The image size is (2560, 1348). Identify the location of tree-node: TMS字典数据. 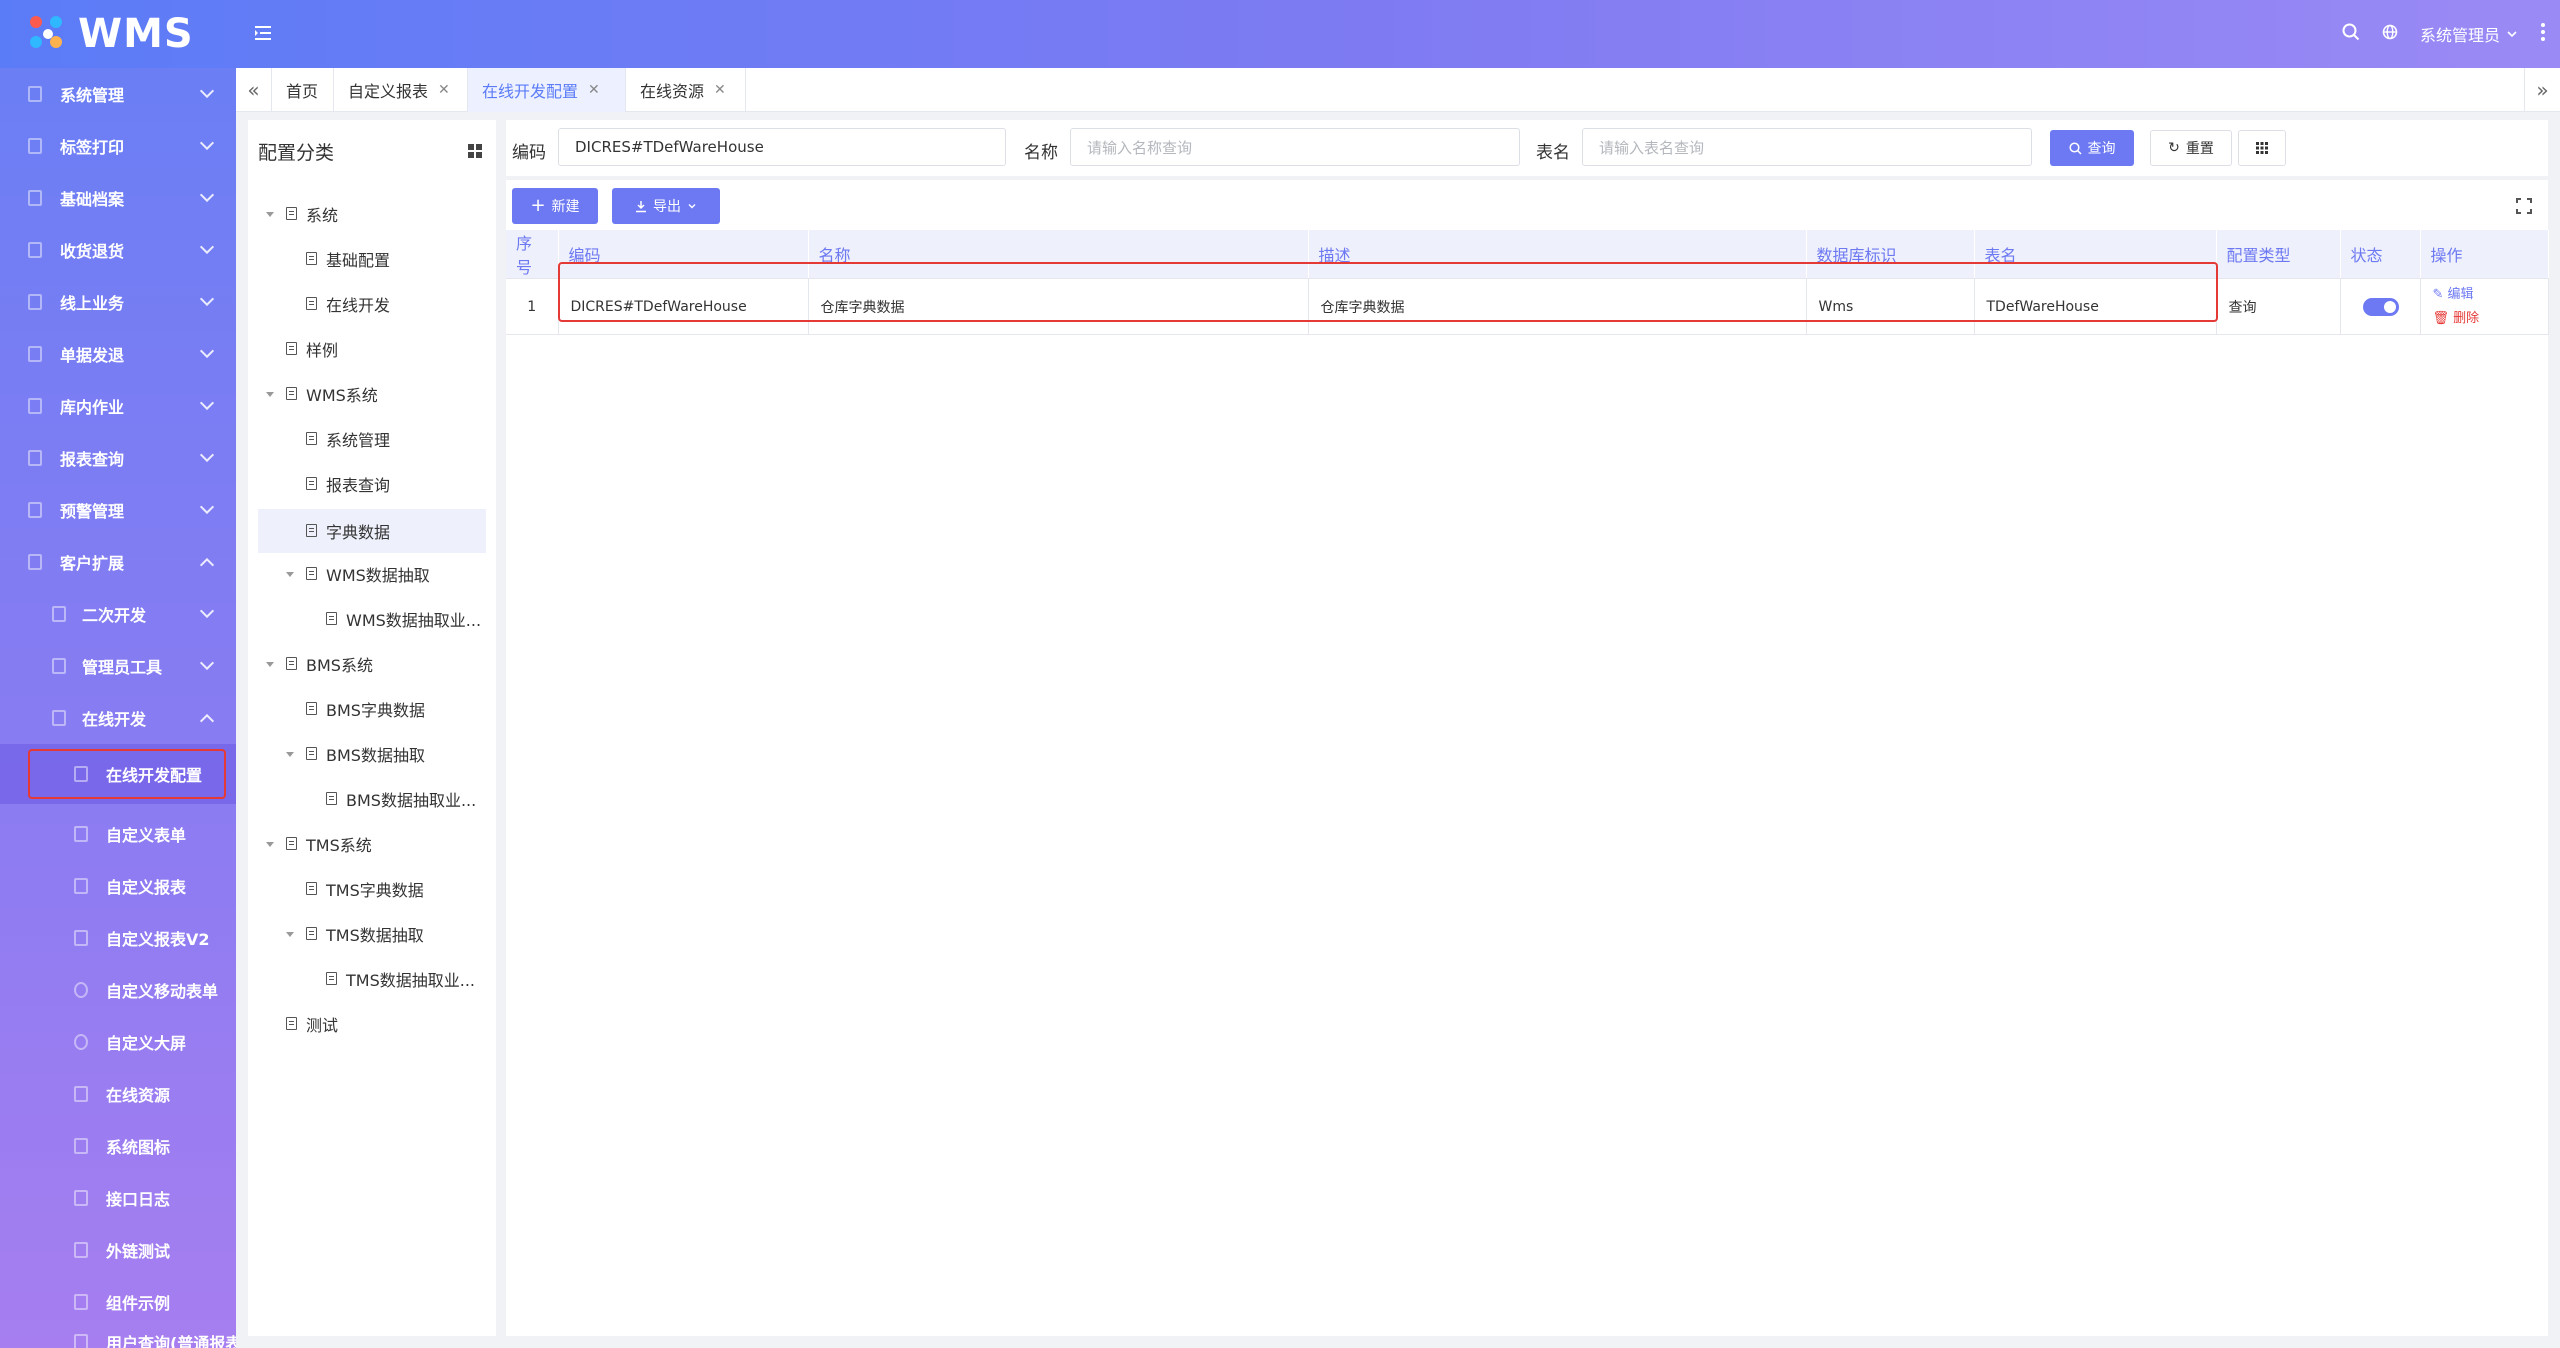
(372, 889).